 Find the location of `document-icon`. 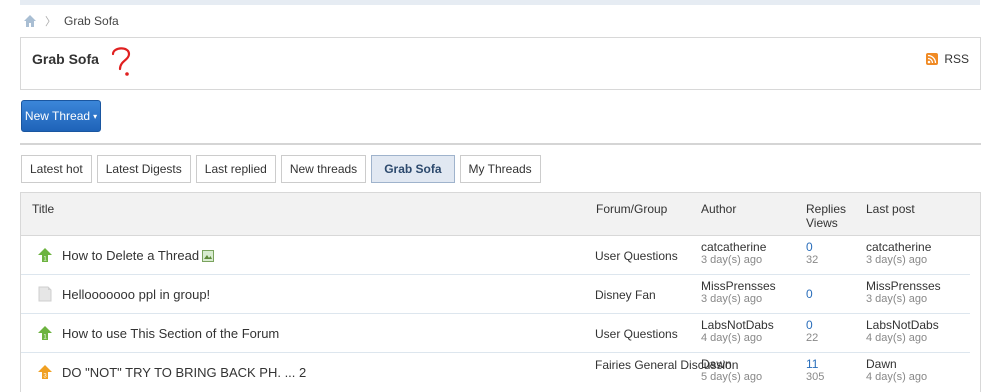

document-icon is located at coordinates (45, 294).